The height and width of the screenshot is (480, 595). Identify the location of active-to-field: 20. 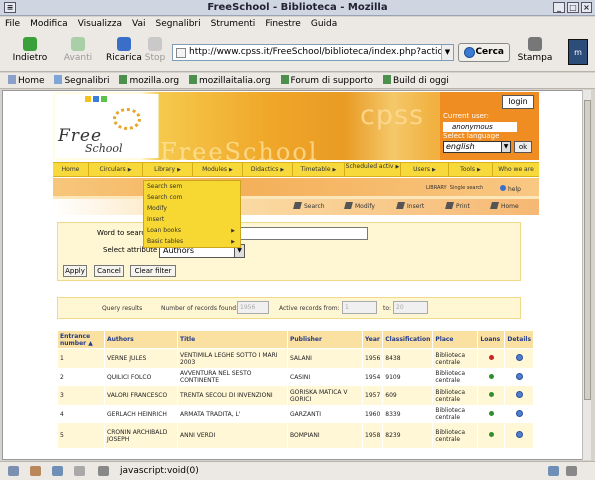
(410, 307).